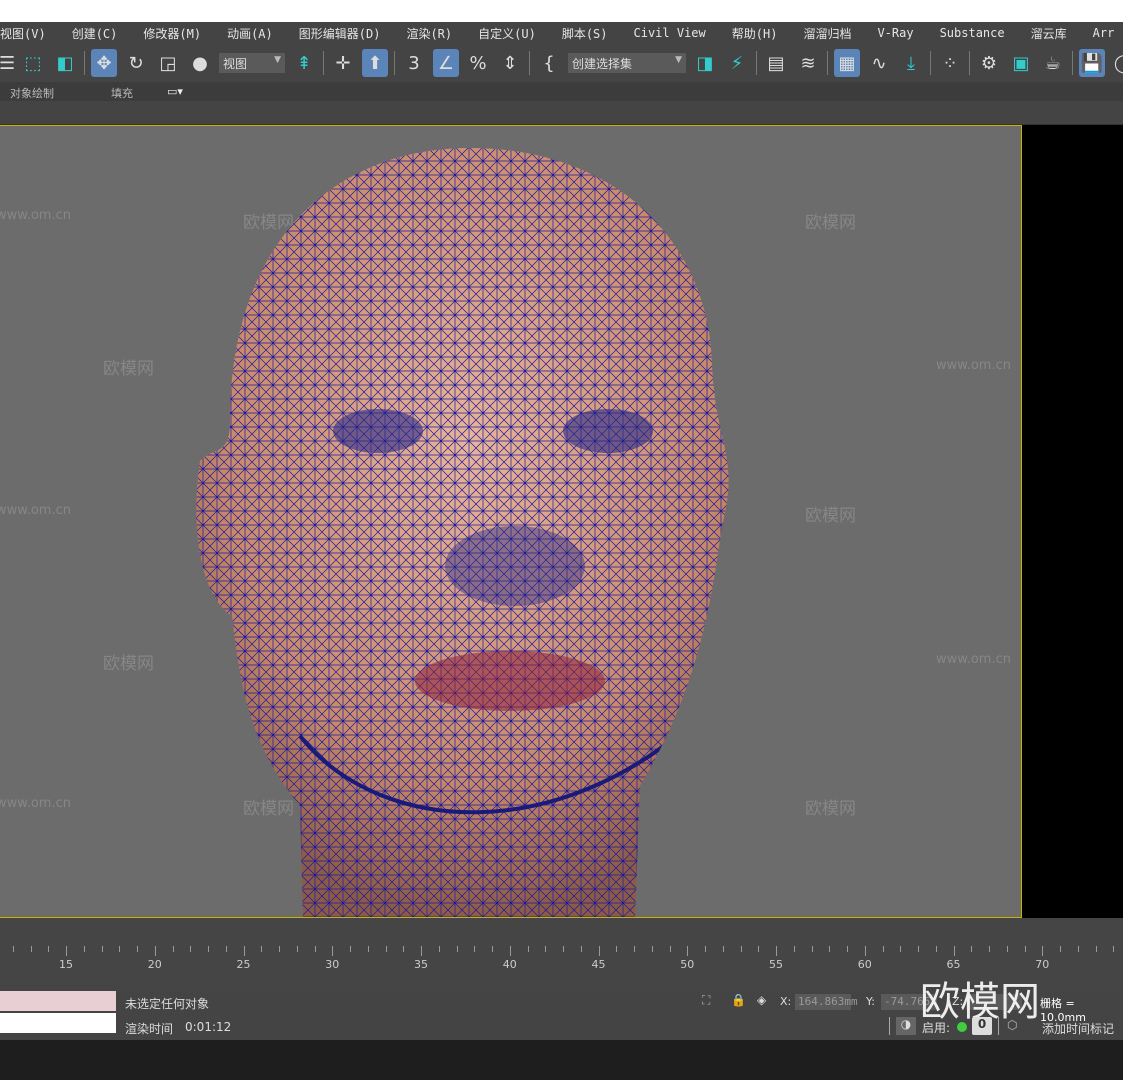 The image size is (1123, 1080). Describe the element at coordinates (895, 33) in the screenshot. I see `menu-vray: V-Ray` at that location.